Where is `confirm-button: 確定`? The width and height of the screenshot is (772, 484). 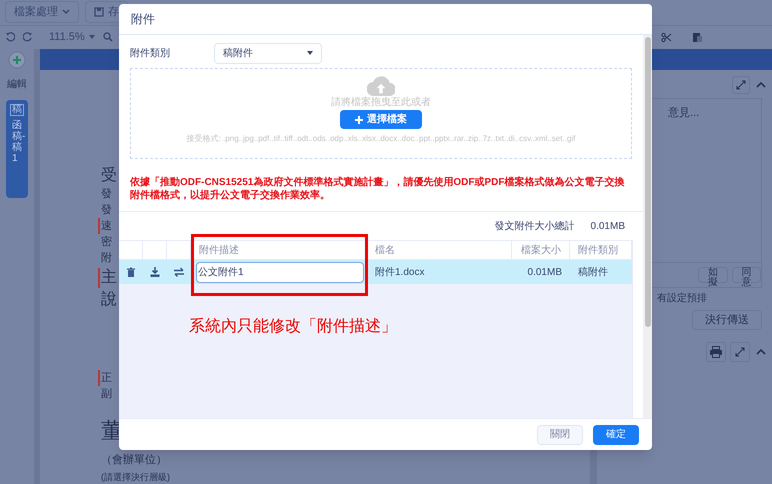 confirm-button: 確定 is located at coordinates (616, 434).